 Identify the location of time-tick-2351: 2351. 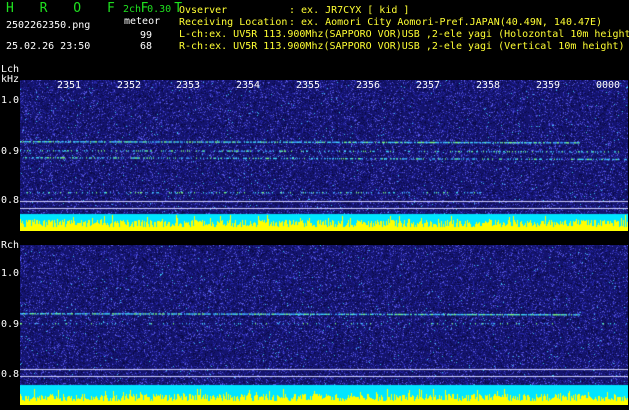
(69, 85).